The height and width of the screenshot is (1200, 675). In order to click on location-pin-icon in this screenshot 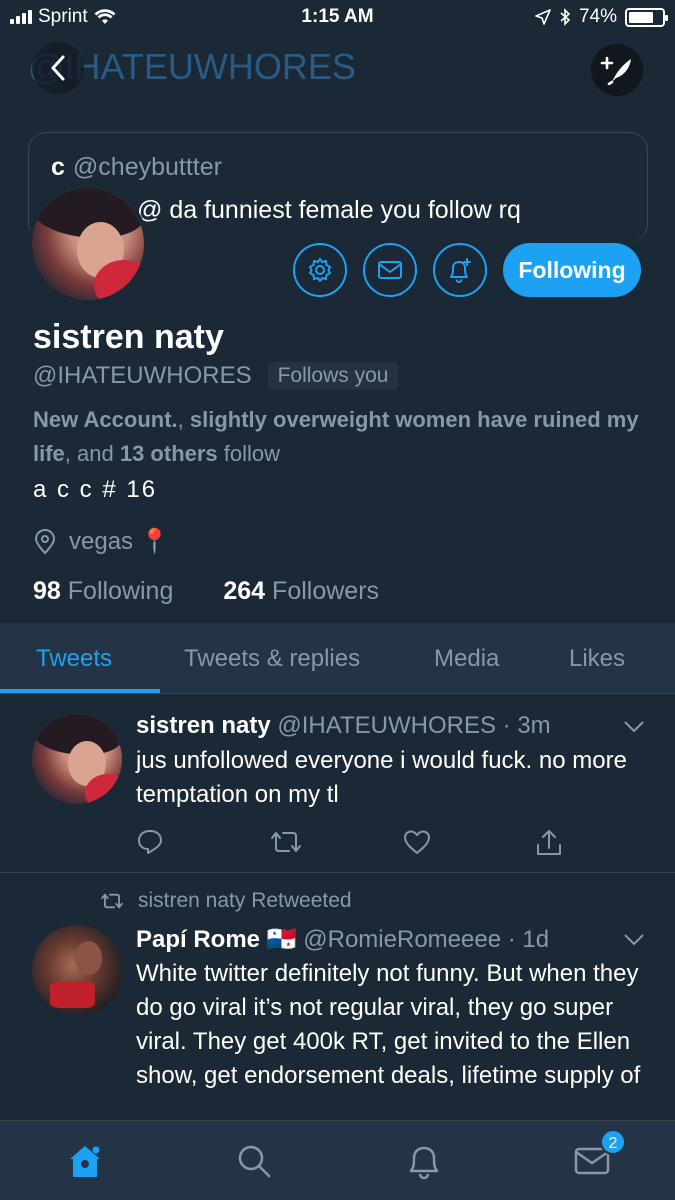, I will do `click(45, 541)`.